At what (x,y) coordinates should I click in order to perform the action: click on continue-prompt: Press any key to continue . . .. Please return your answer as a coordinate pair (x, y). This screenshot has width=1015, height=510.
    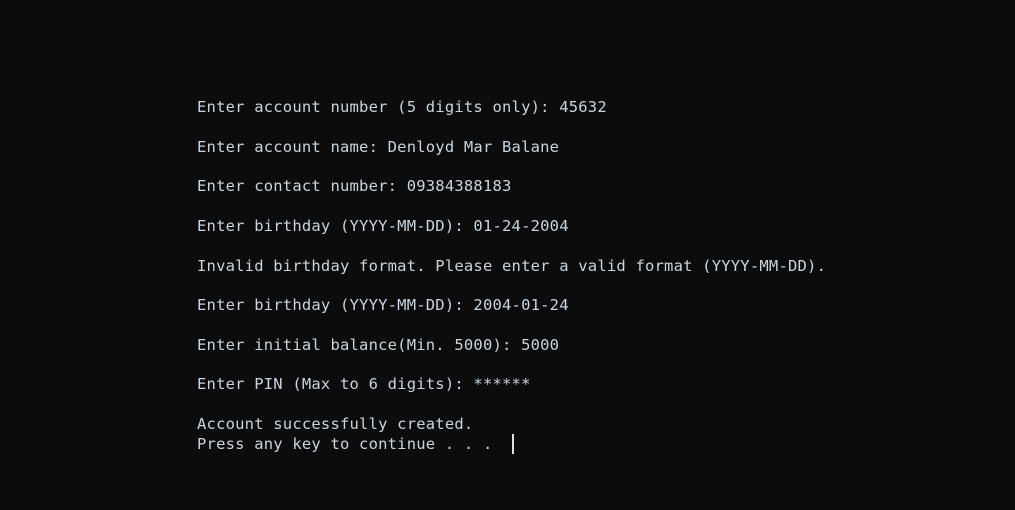
    Looking at the image, I should click on (350, 444).